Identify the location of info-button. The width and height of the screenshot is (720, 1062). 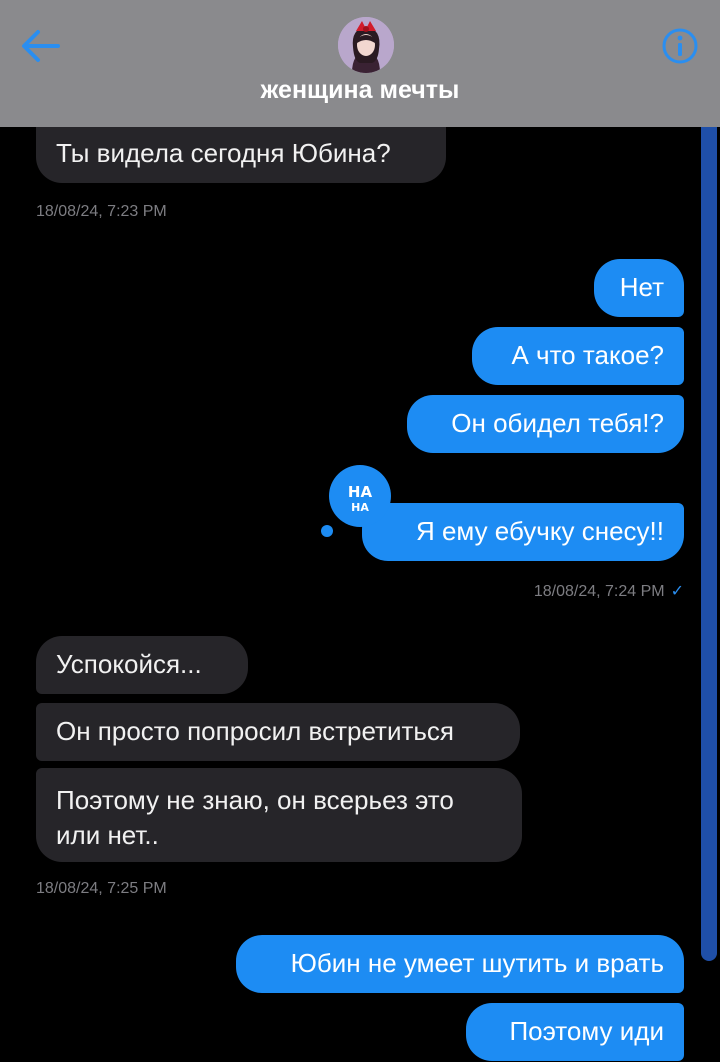
(680, 46).